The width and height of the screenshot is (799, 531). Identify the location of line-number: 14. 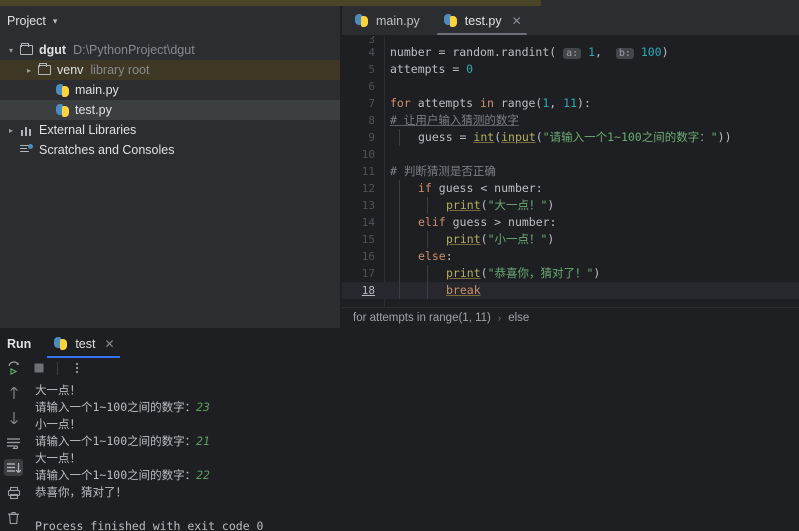
(368, 222).